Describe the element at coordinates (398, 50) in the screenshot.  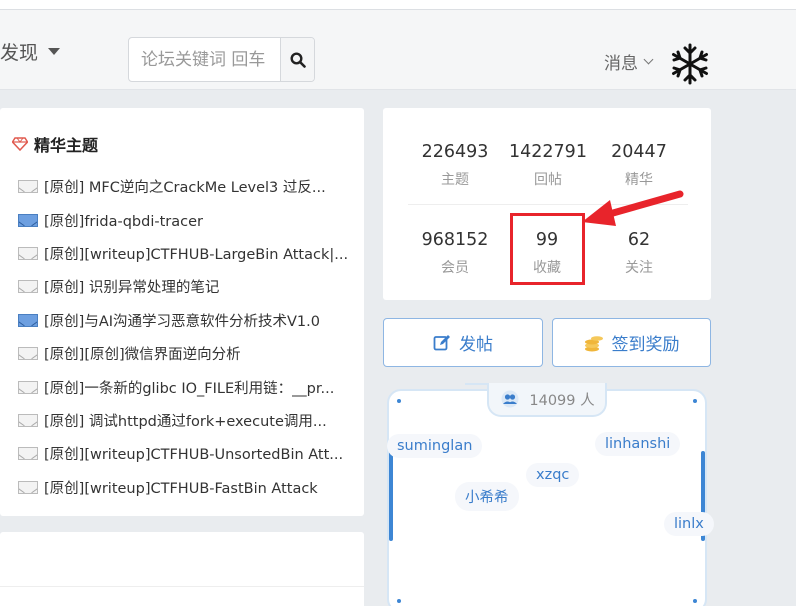
I see `navbar: 发现 消息` at that location.